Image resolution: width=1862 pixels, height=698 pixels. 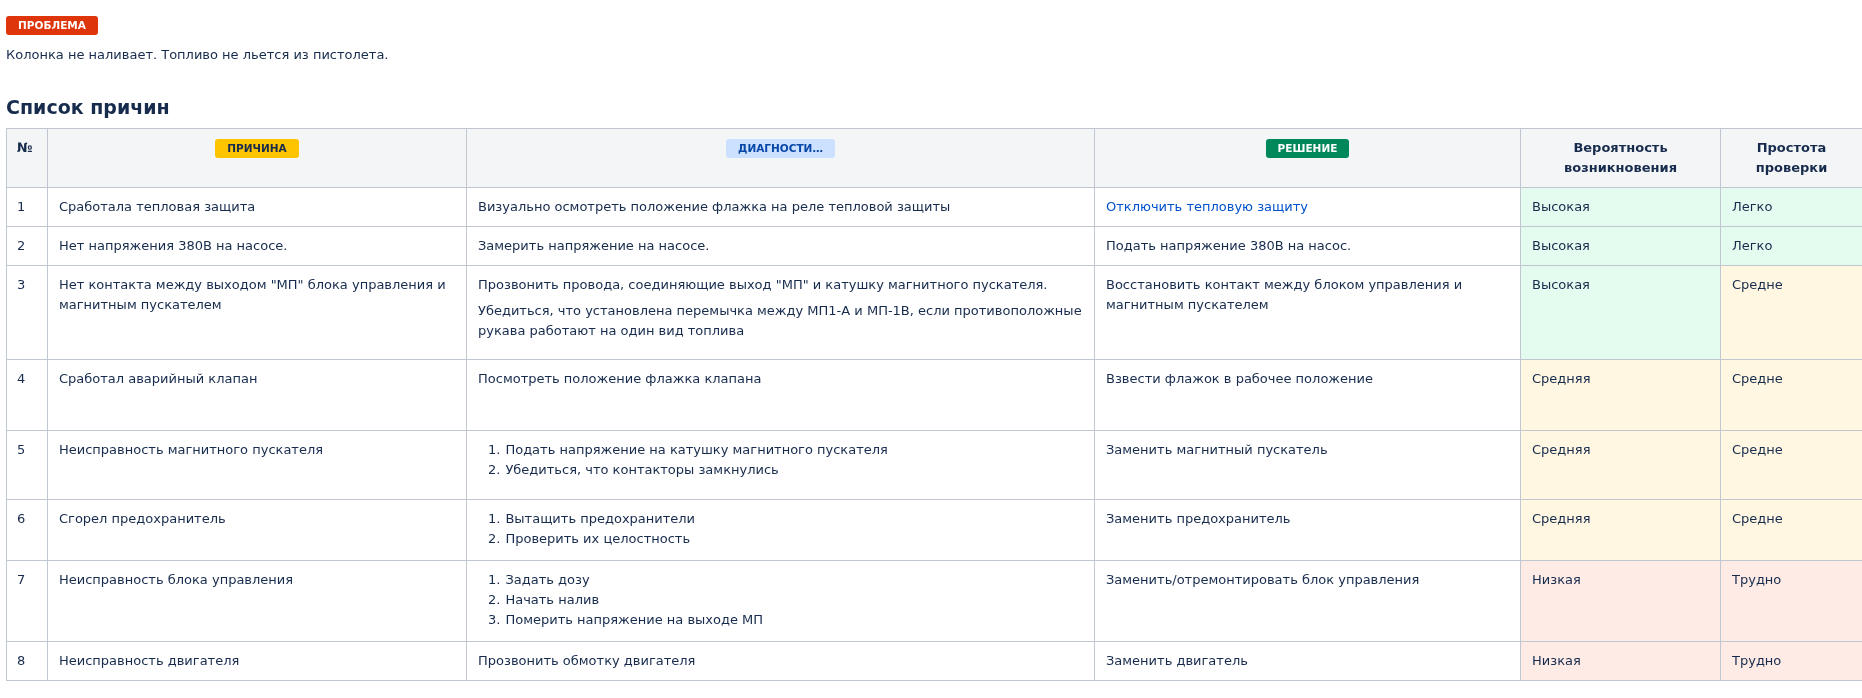 What do you see at coordinates (27, 601) in the screenshot?
I see `table-cell: 7` at bounding box center [27, 601].